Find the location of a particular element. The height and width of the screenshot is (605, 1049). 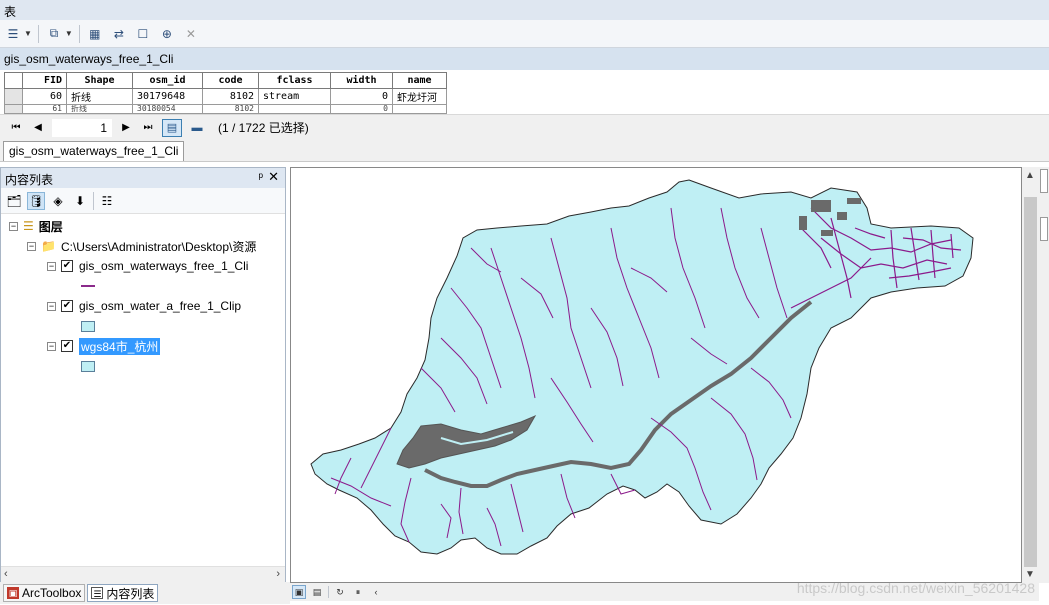

layer-water-areas: − ✔ gis_osm_water_a_free_1_Clip is located at coordinates (144, 306).